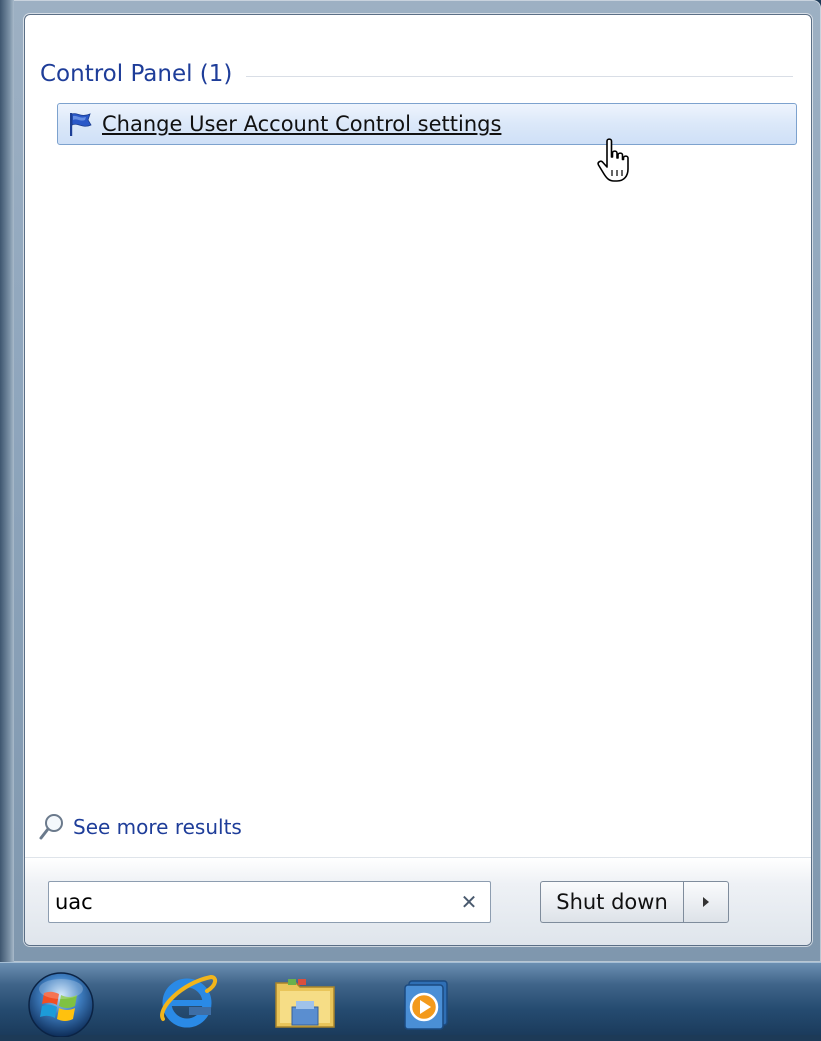 The height and width of the screenshot is (1041, 821). Describe the element at coordinates (80, 124) in the screenshot. I see `uac-flag-icon` at that location.